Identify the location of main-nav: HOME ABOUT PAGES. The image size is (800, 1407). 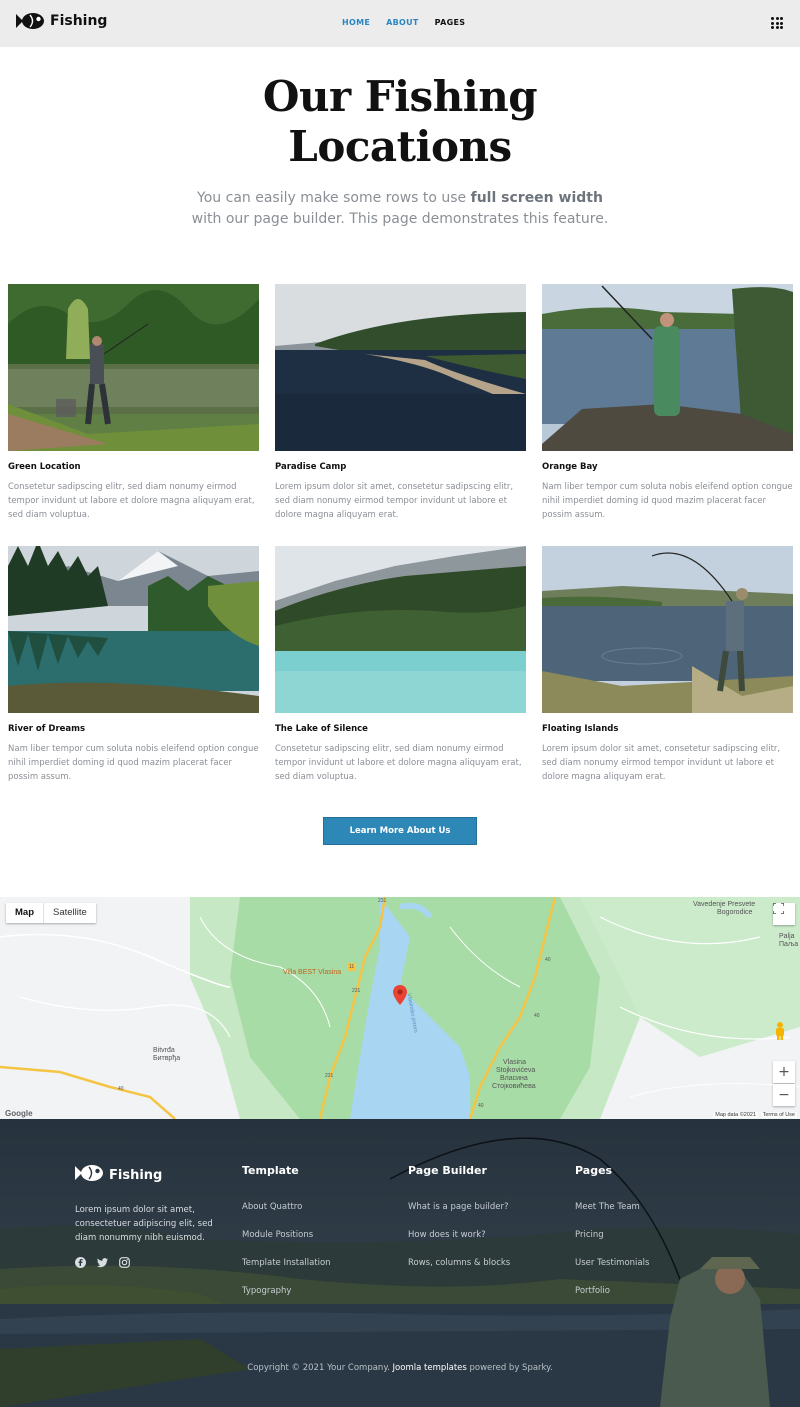
(403, 22).